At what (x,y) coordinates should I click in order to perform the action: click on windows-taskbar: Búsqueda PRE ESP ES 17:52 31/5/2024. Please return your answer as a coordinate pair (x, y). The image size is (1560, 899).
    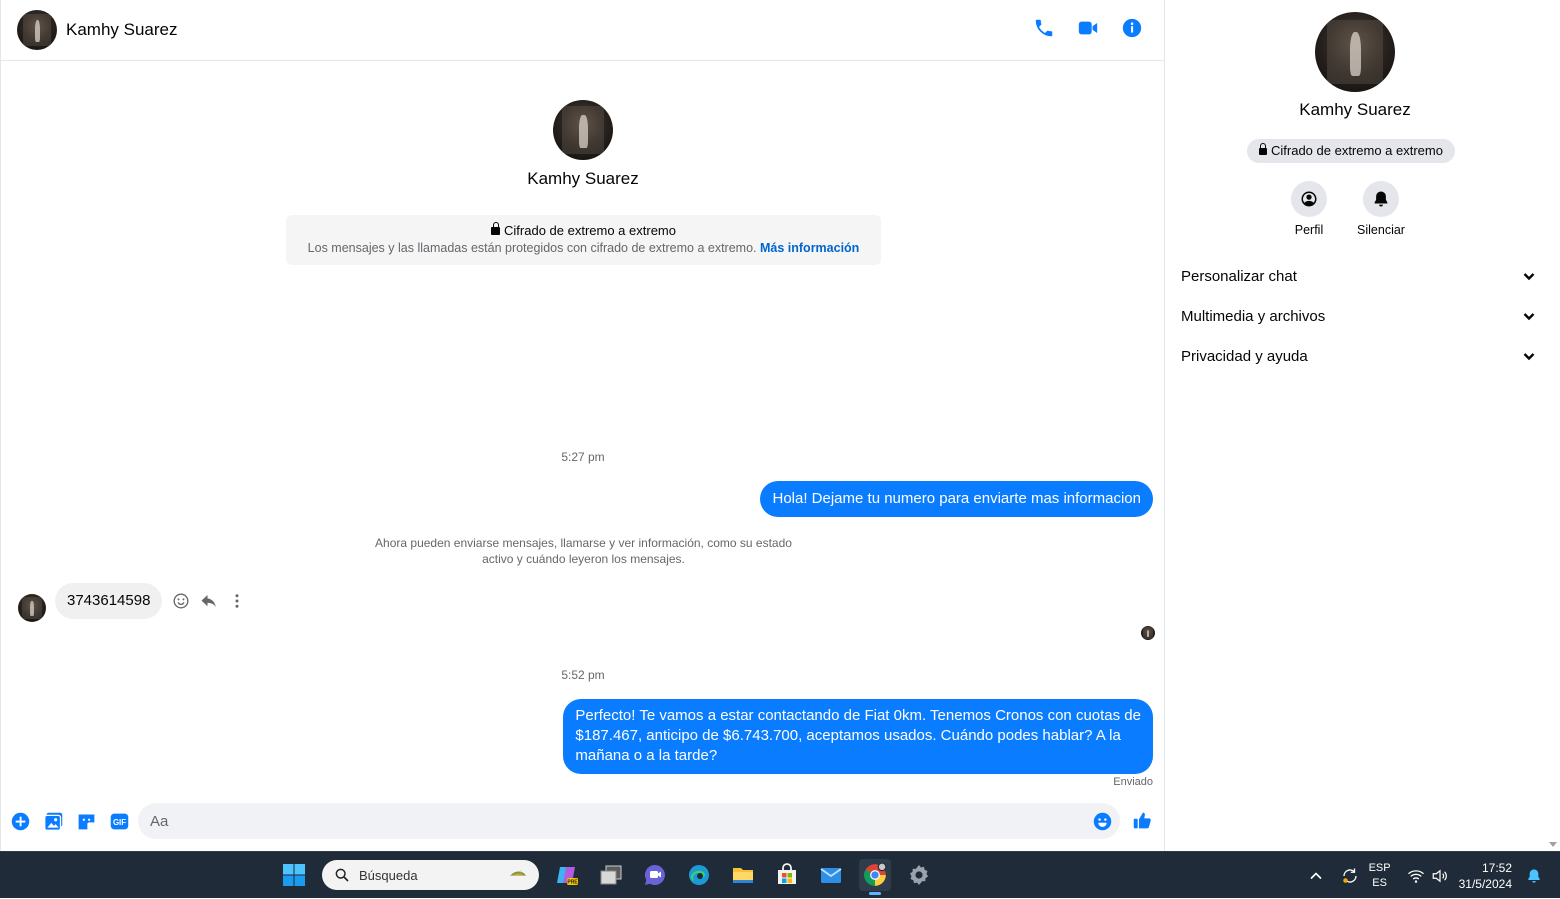
    Looking at the image, I should click on (780, 874).